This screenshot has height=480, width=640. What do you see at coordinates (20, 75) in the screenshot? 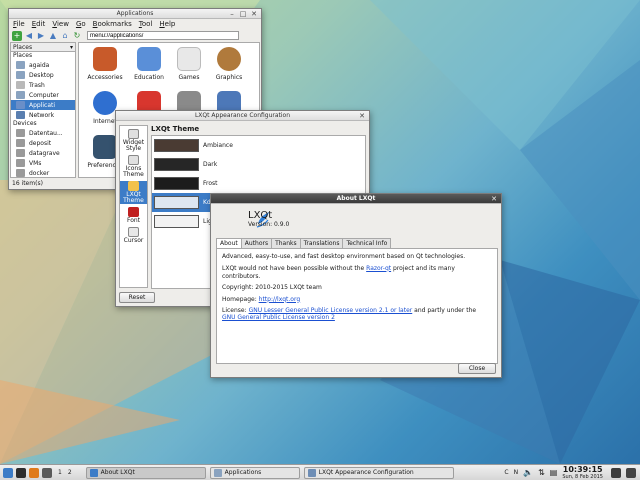
I see `desktop-icon` at bounding box center [20, 75].